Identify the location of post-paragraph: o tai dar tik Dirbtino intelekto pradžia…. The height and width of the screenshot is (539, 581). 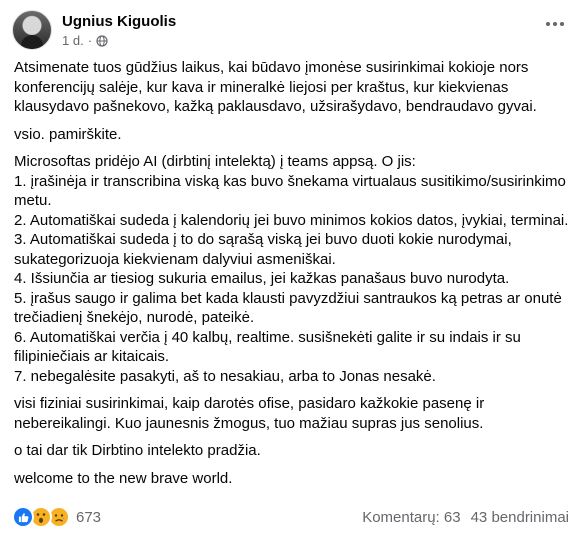
(137, 450).